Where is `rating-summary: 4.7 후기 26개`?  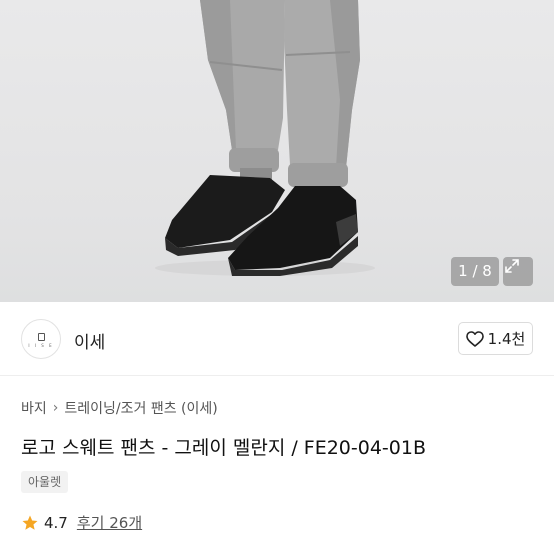
rating-summary: 4.7 후기 26개 is located at coordinates (81, 522).